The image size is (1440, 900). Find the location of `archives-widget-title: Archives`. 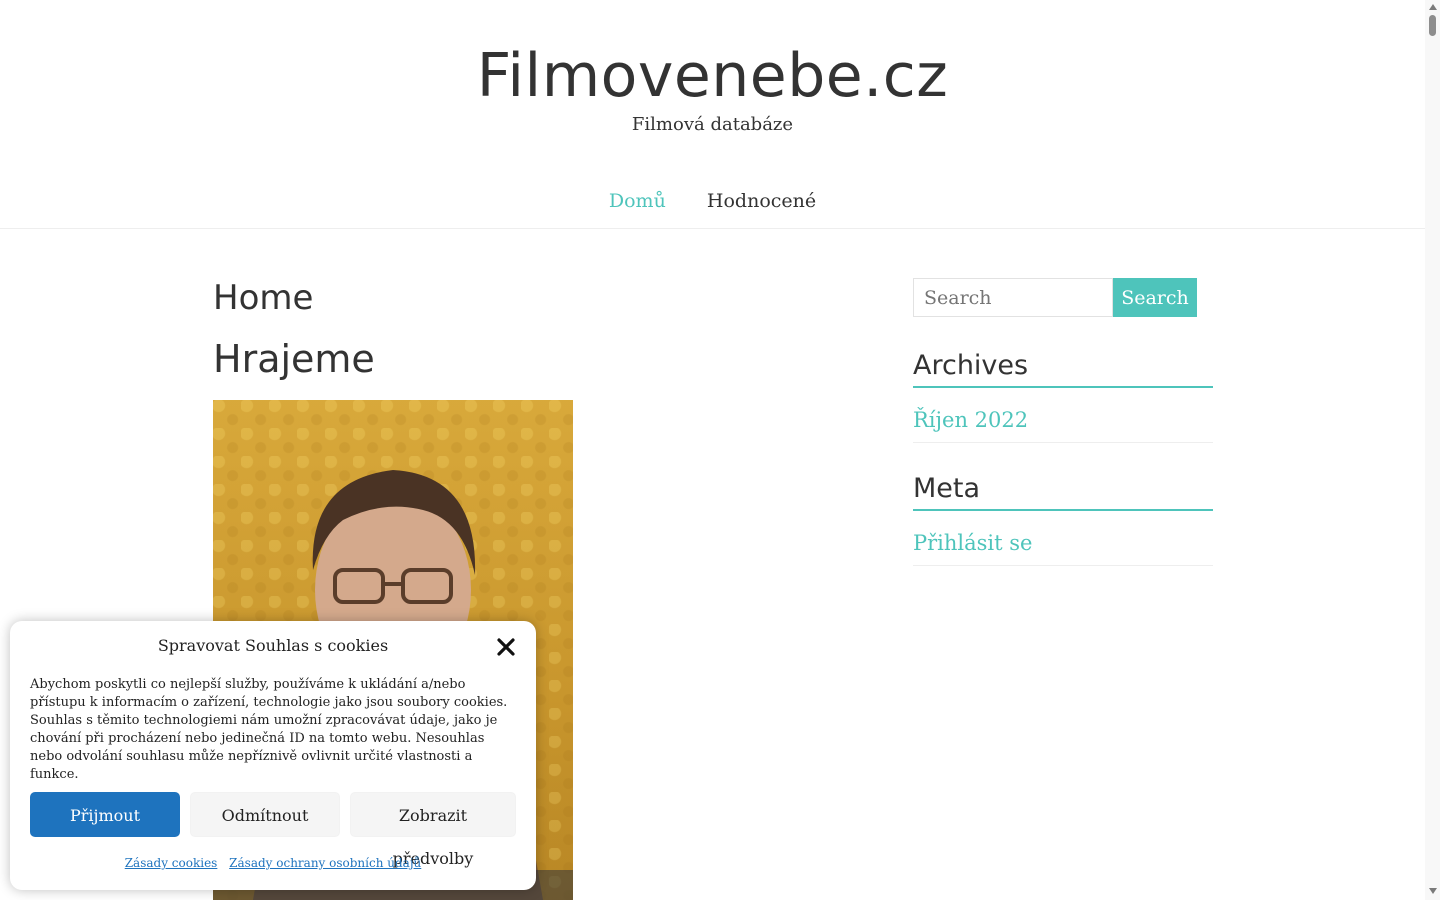

archives-widget-title: Archives is located at coordinates (1063, 369).